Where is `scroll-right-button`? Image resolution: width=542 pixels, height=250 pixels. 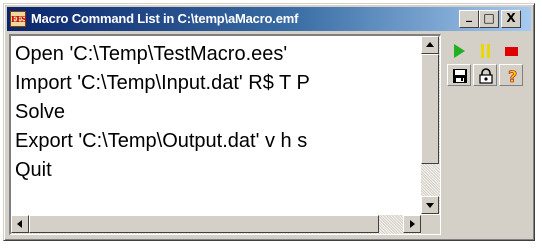 scroll-right-button is located at coordinates (412, 224).